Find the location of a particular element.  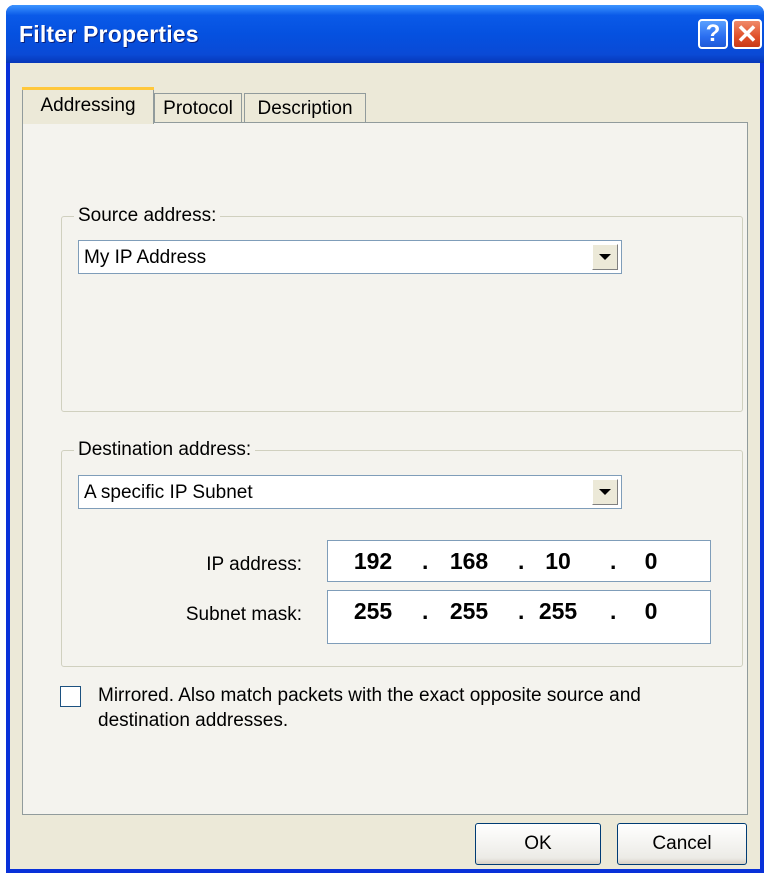

help-button: ? is located at coordinates (713, 34).